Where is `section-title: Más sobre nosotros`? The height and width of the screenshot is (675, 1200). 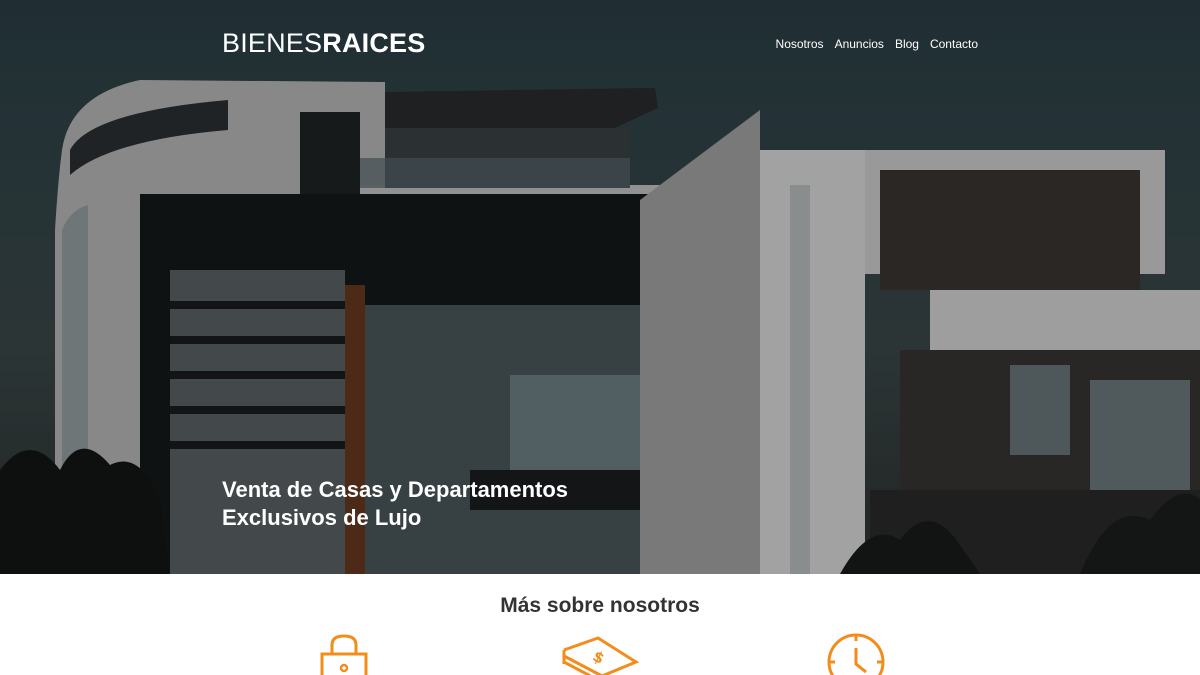
section-title: Más sobre nosotros is located at coordinates (600, 605).